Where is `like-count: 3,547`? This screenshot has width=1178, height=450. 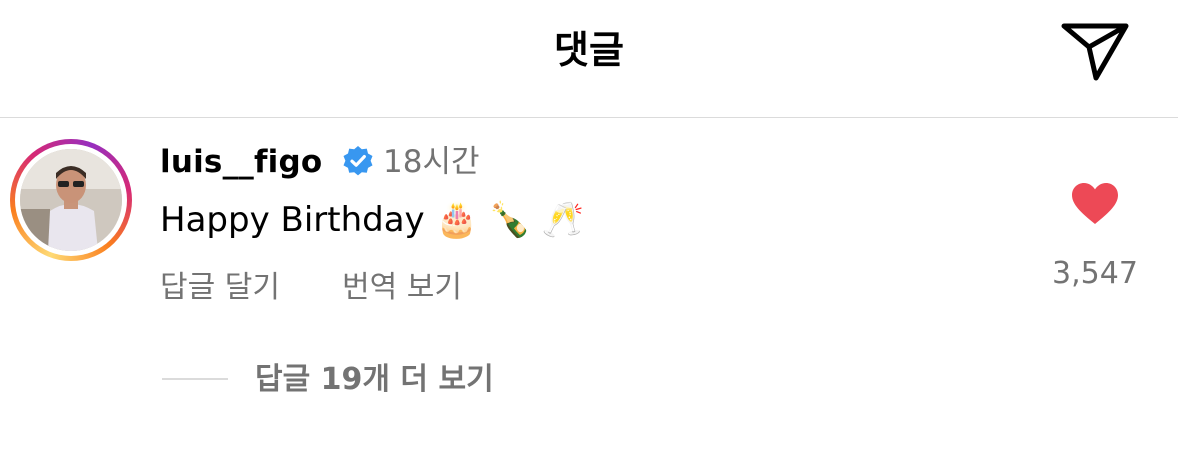
like-count: 3,547 is located at coordinates (1095, 273).